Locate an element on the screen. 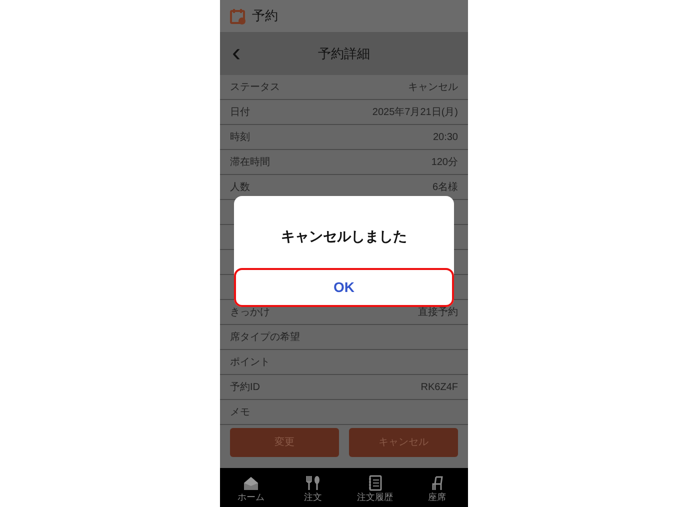 The image size is (688, 507). tab-item: 注文 is located at coordinates (313, 487).